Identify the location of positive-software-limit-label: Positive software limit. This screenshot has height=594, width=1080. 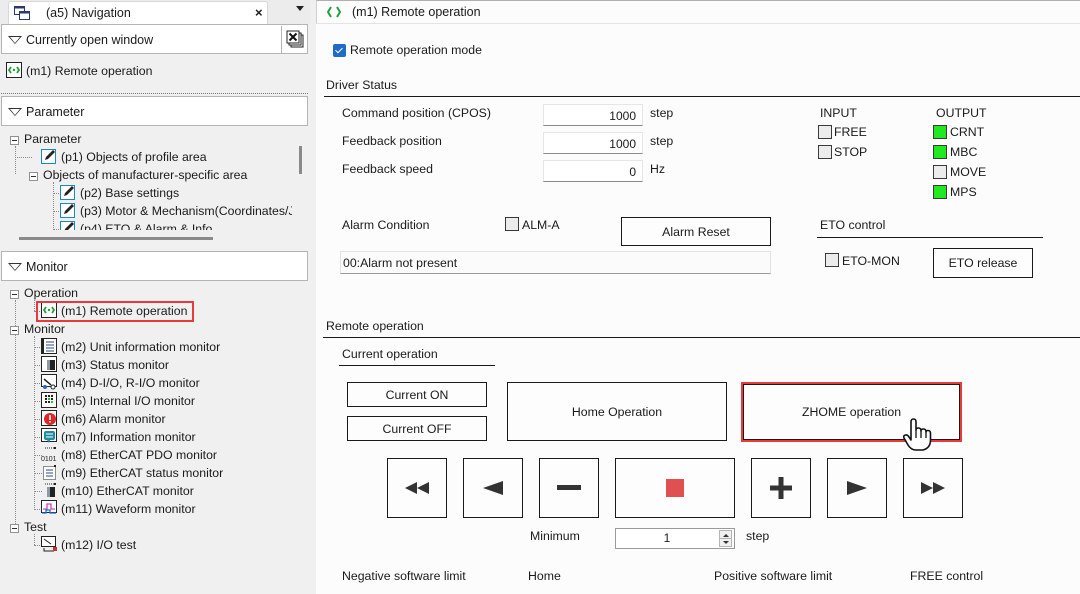
(773, 576).